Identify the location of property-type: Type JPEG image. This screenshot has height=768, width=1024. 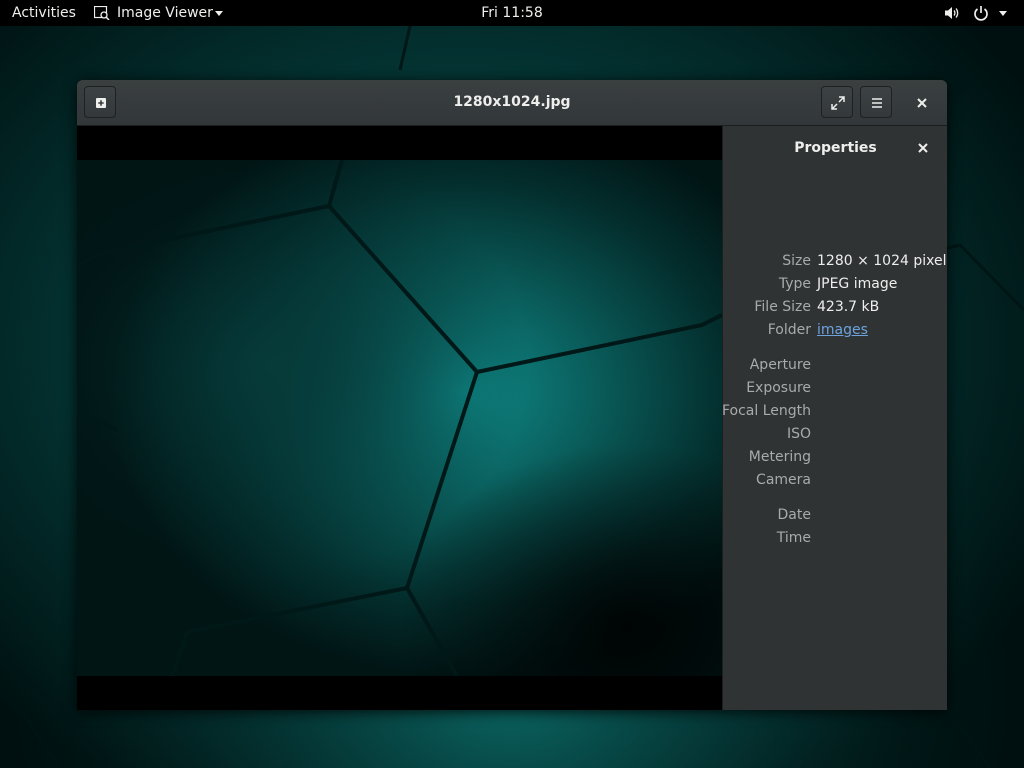
(835, 284).